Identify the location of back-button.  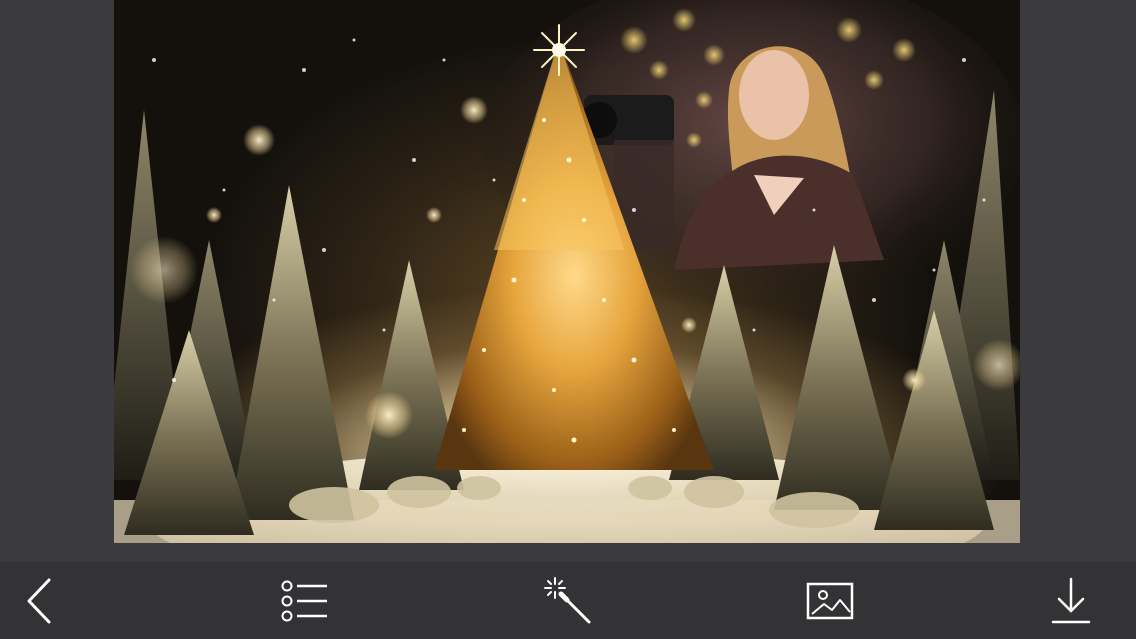
(40, 600).